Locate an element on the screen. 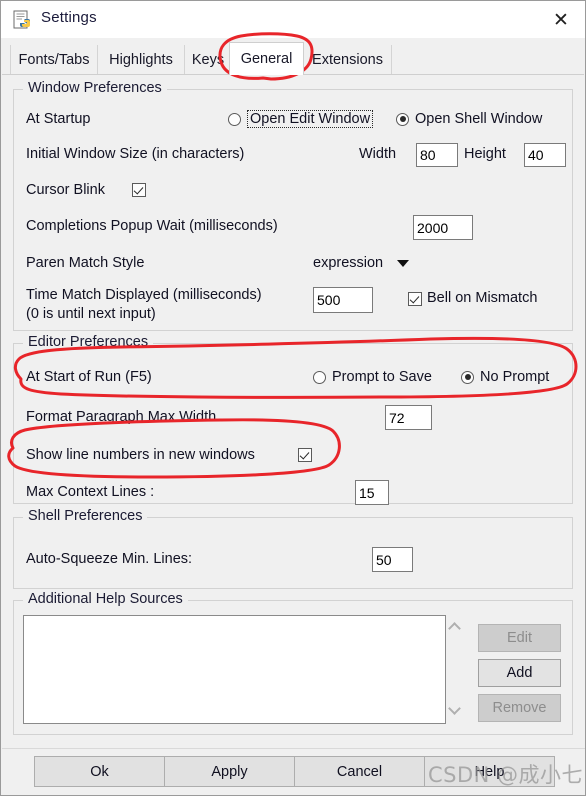 The image size is (586, 796). max-context-lines-label: Max Context Lines : is located at coordinates (90, 492).